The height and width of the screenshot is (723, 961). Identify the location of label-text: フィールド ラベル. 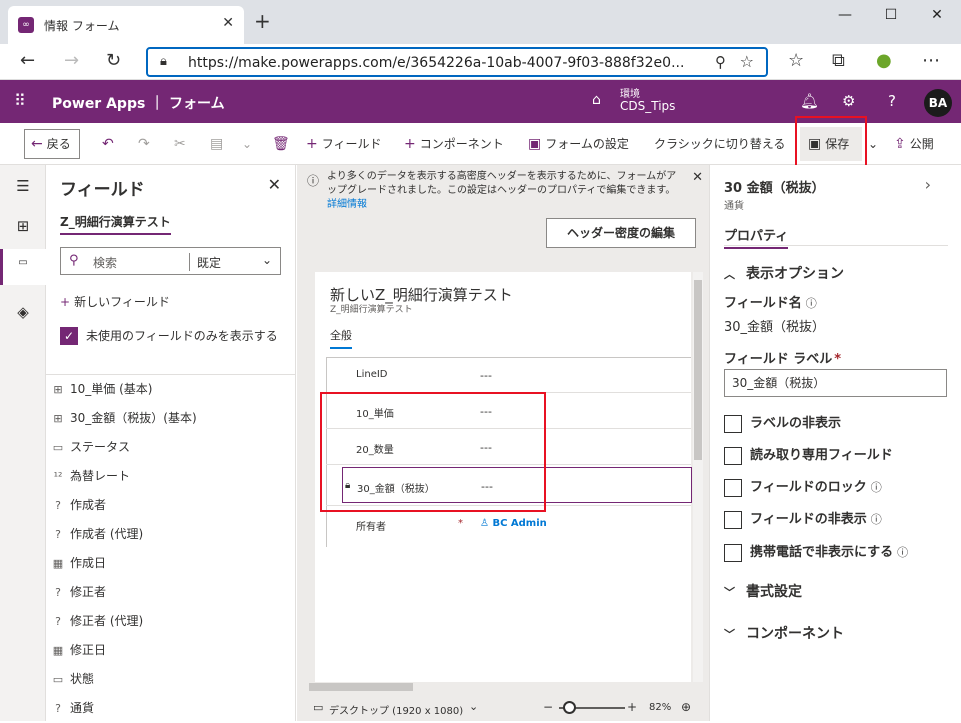
(778, 359).